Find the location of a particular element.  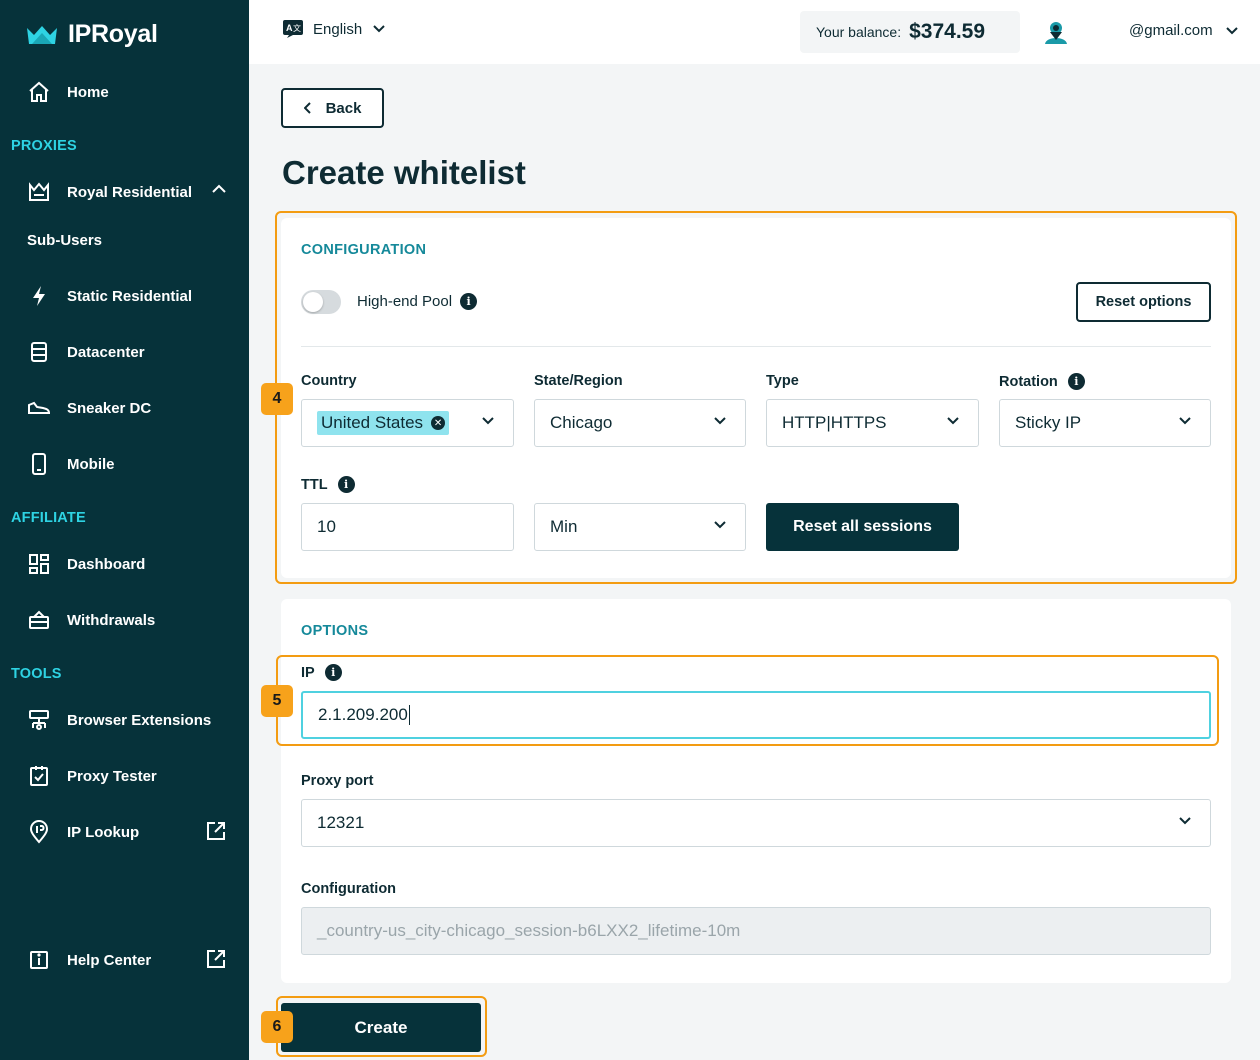

country-label-text: Country is located at coordinates (329, 381).